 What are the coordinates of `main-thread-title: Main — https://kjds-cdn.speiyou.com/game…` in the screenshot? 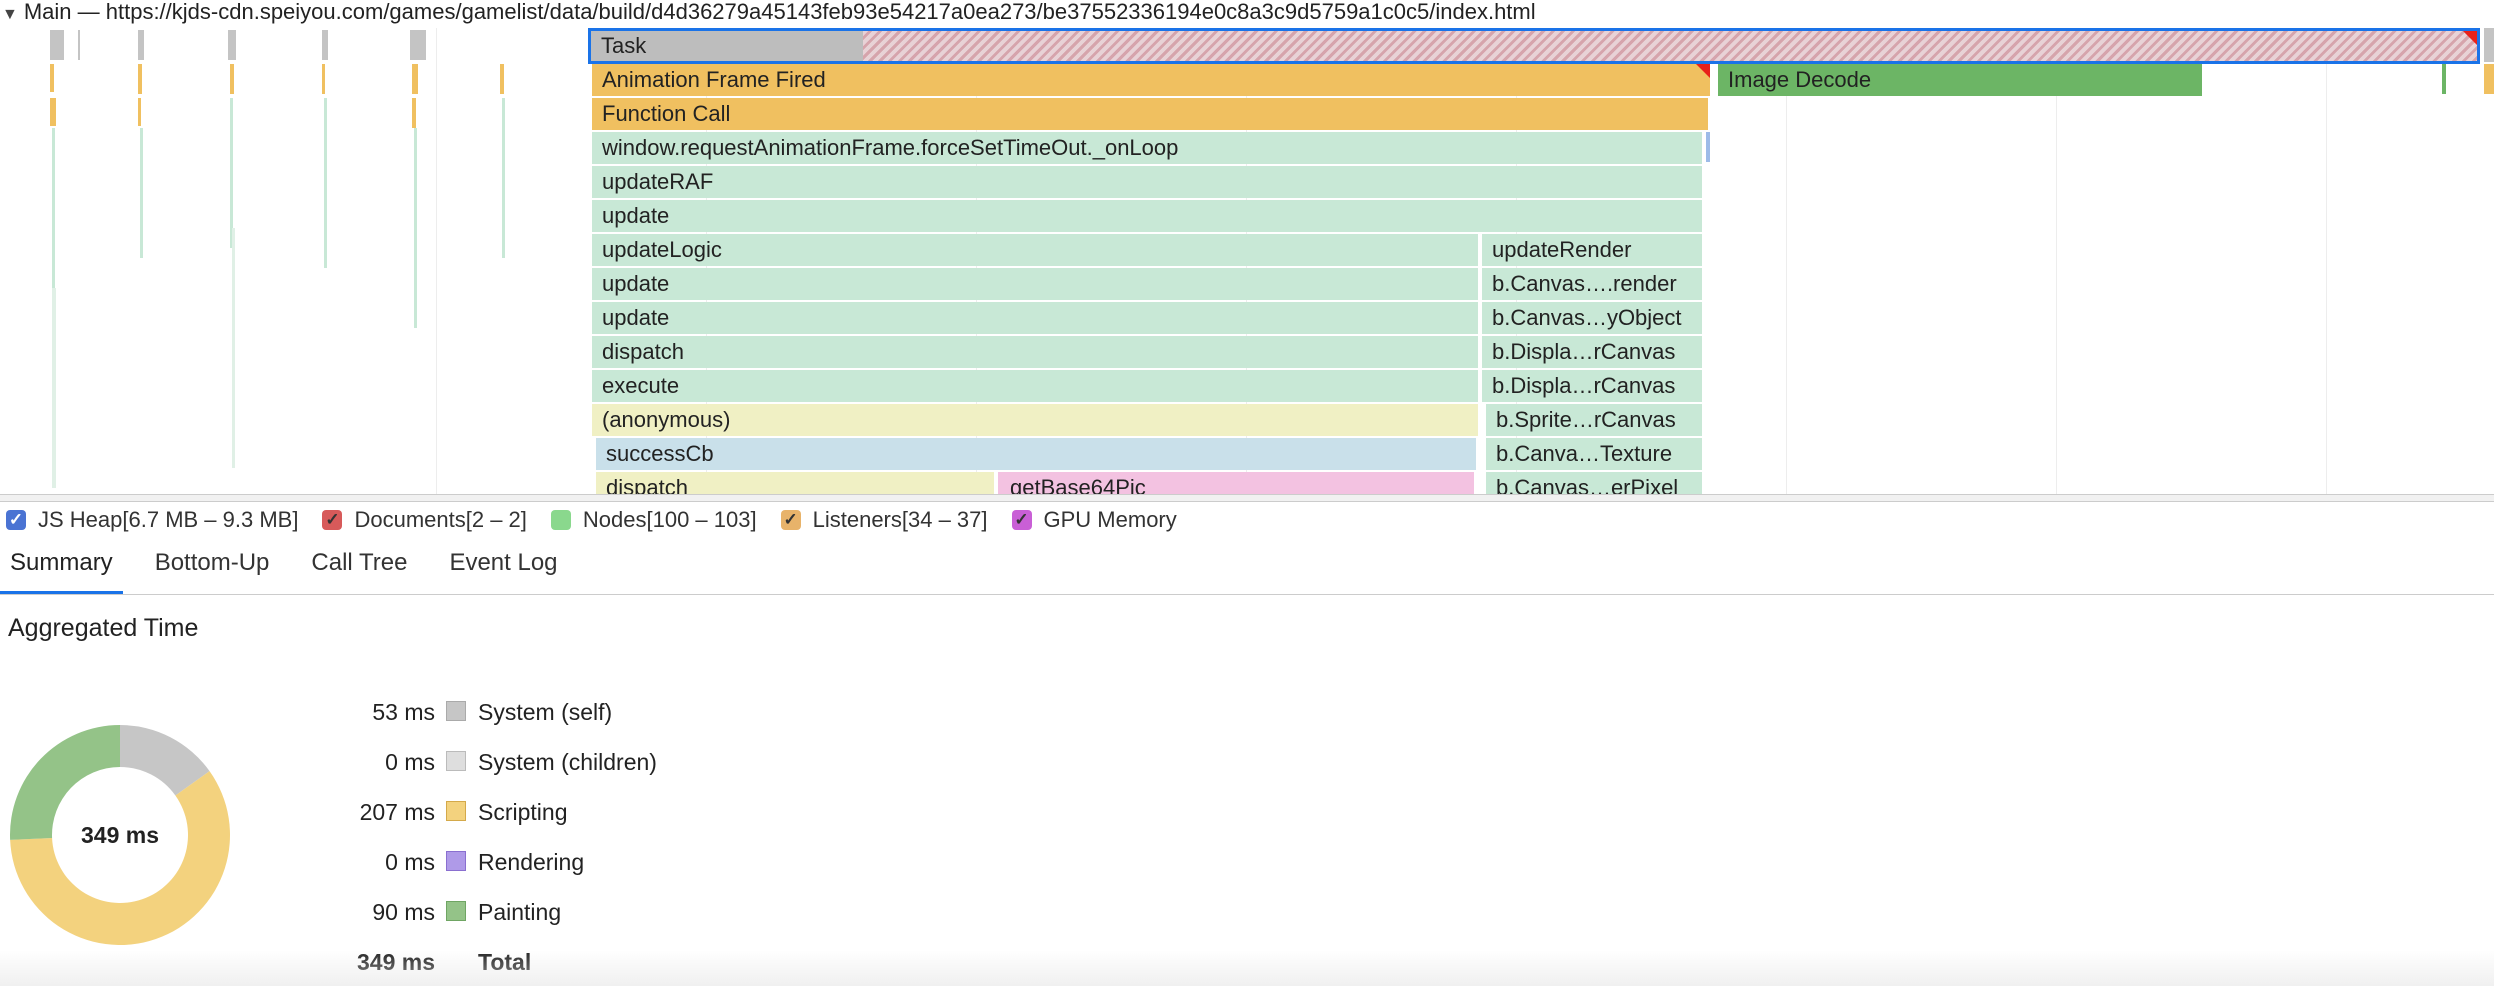 It's located at (780, 12).